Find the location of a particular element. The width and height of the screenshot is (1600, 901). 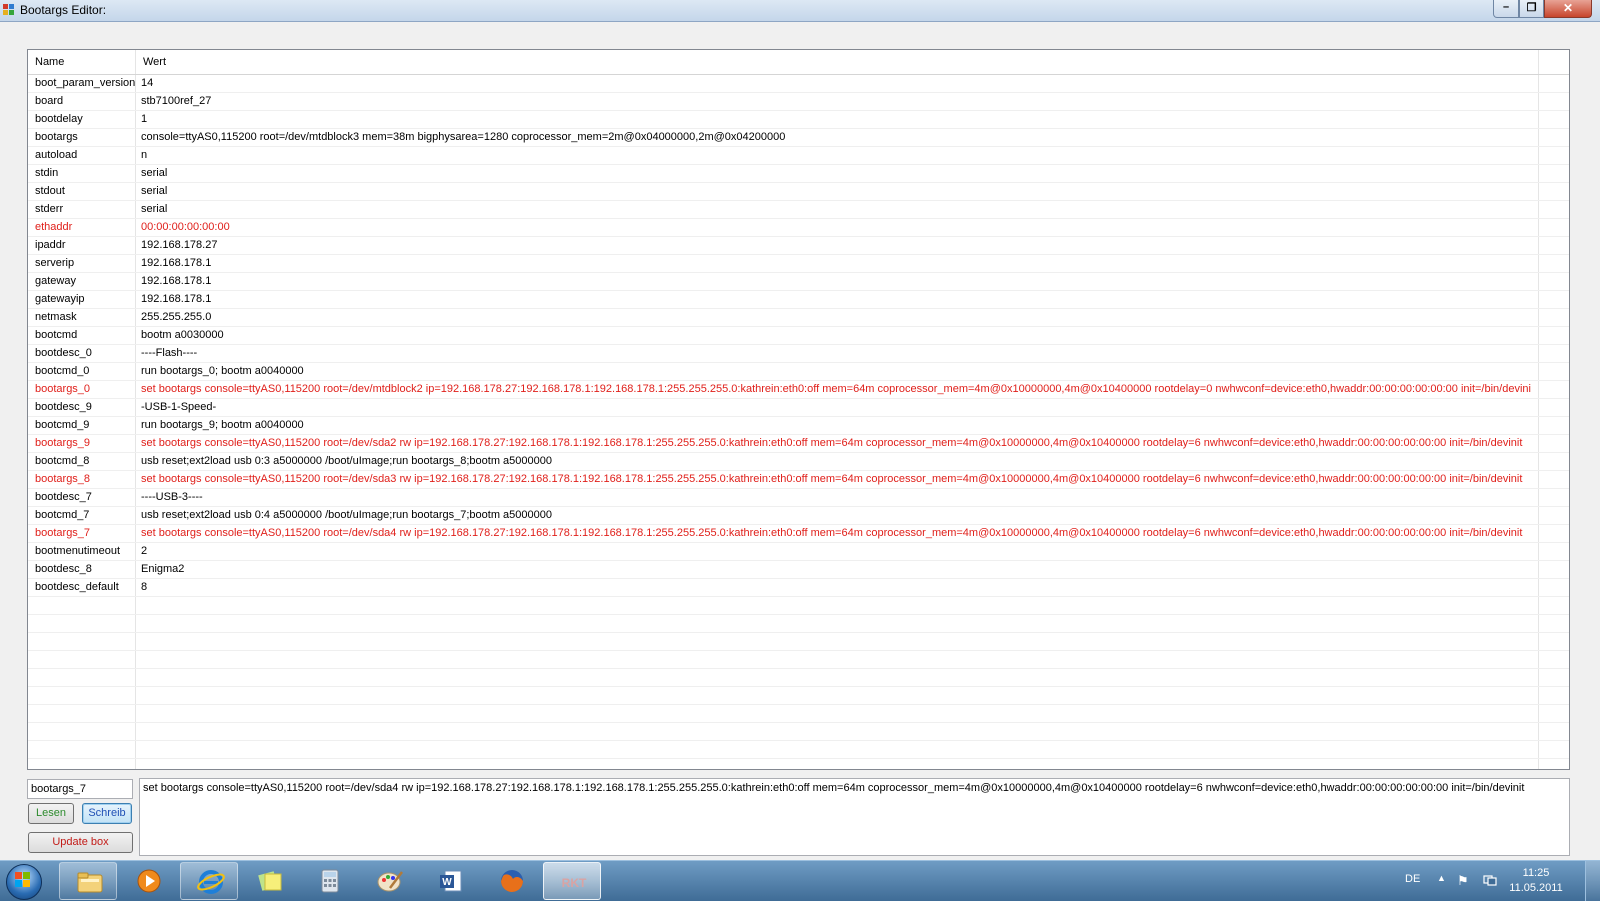

cell-value: 2 is located at coordinates (837, 551).